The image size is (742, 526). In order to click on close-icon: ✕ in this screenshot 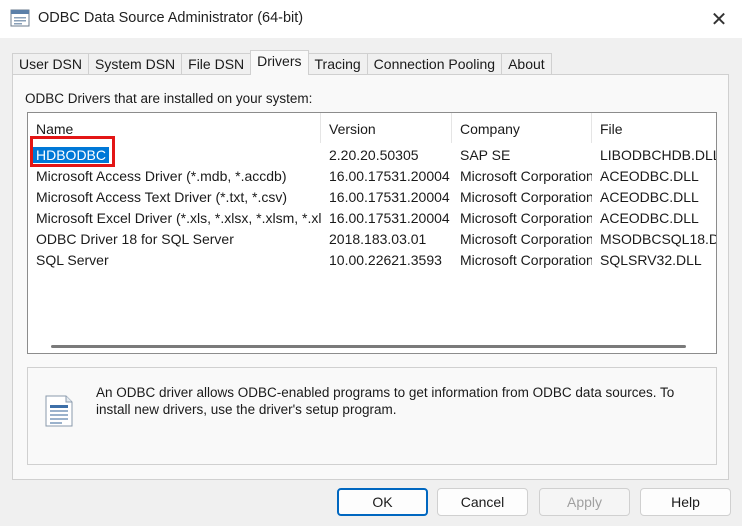, I will do `click(719, 19)`.